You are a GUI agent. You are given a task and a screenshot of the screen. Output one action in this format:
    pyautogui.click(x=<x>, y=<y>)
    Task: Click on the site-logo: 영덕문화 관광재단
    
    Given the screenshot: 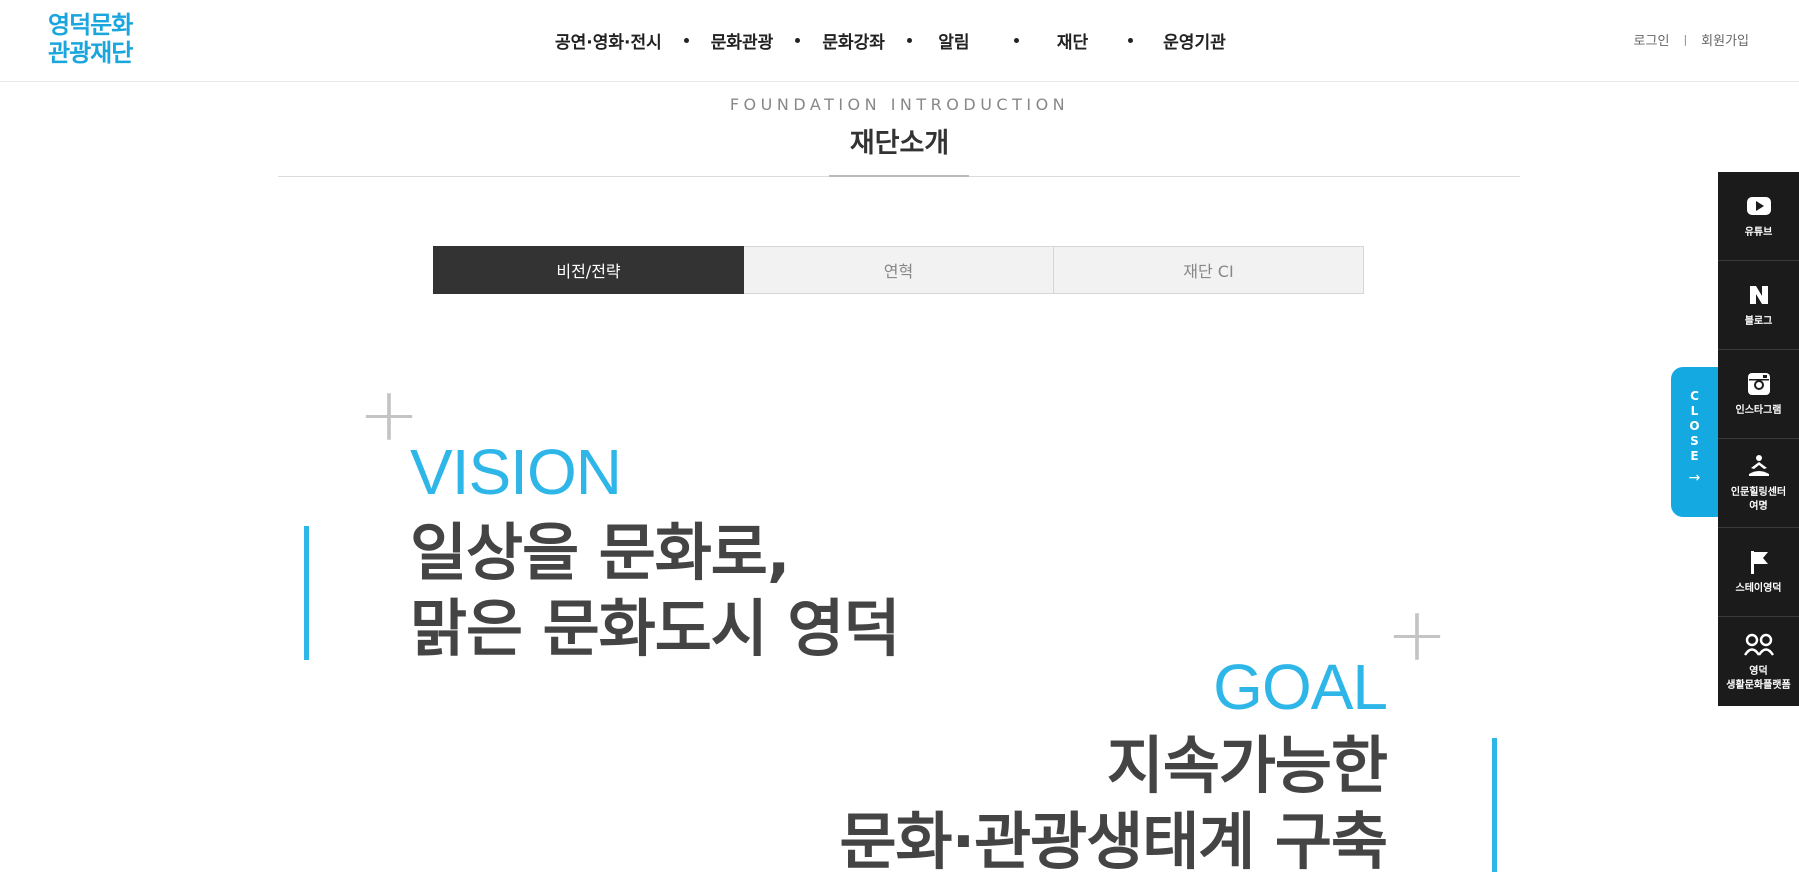 What is the action you would take?
    pyautogui.click(x=99, y=40)
    